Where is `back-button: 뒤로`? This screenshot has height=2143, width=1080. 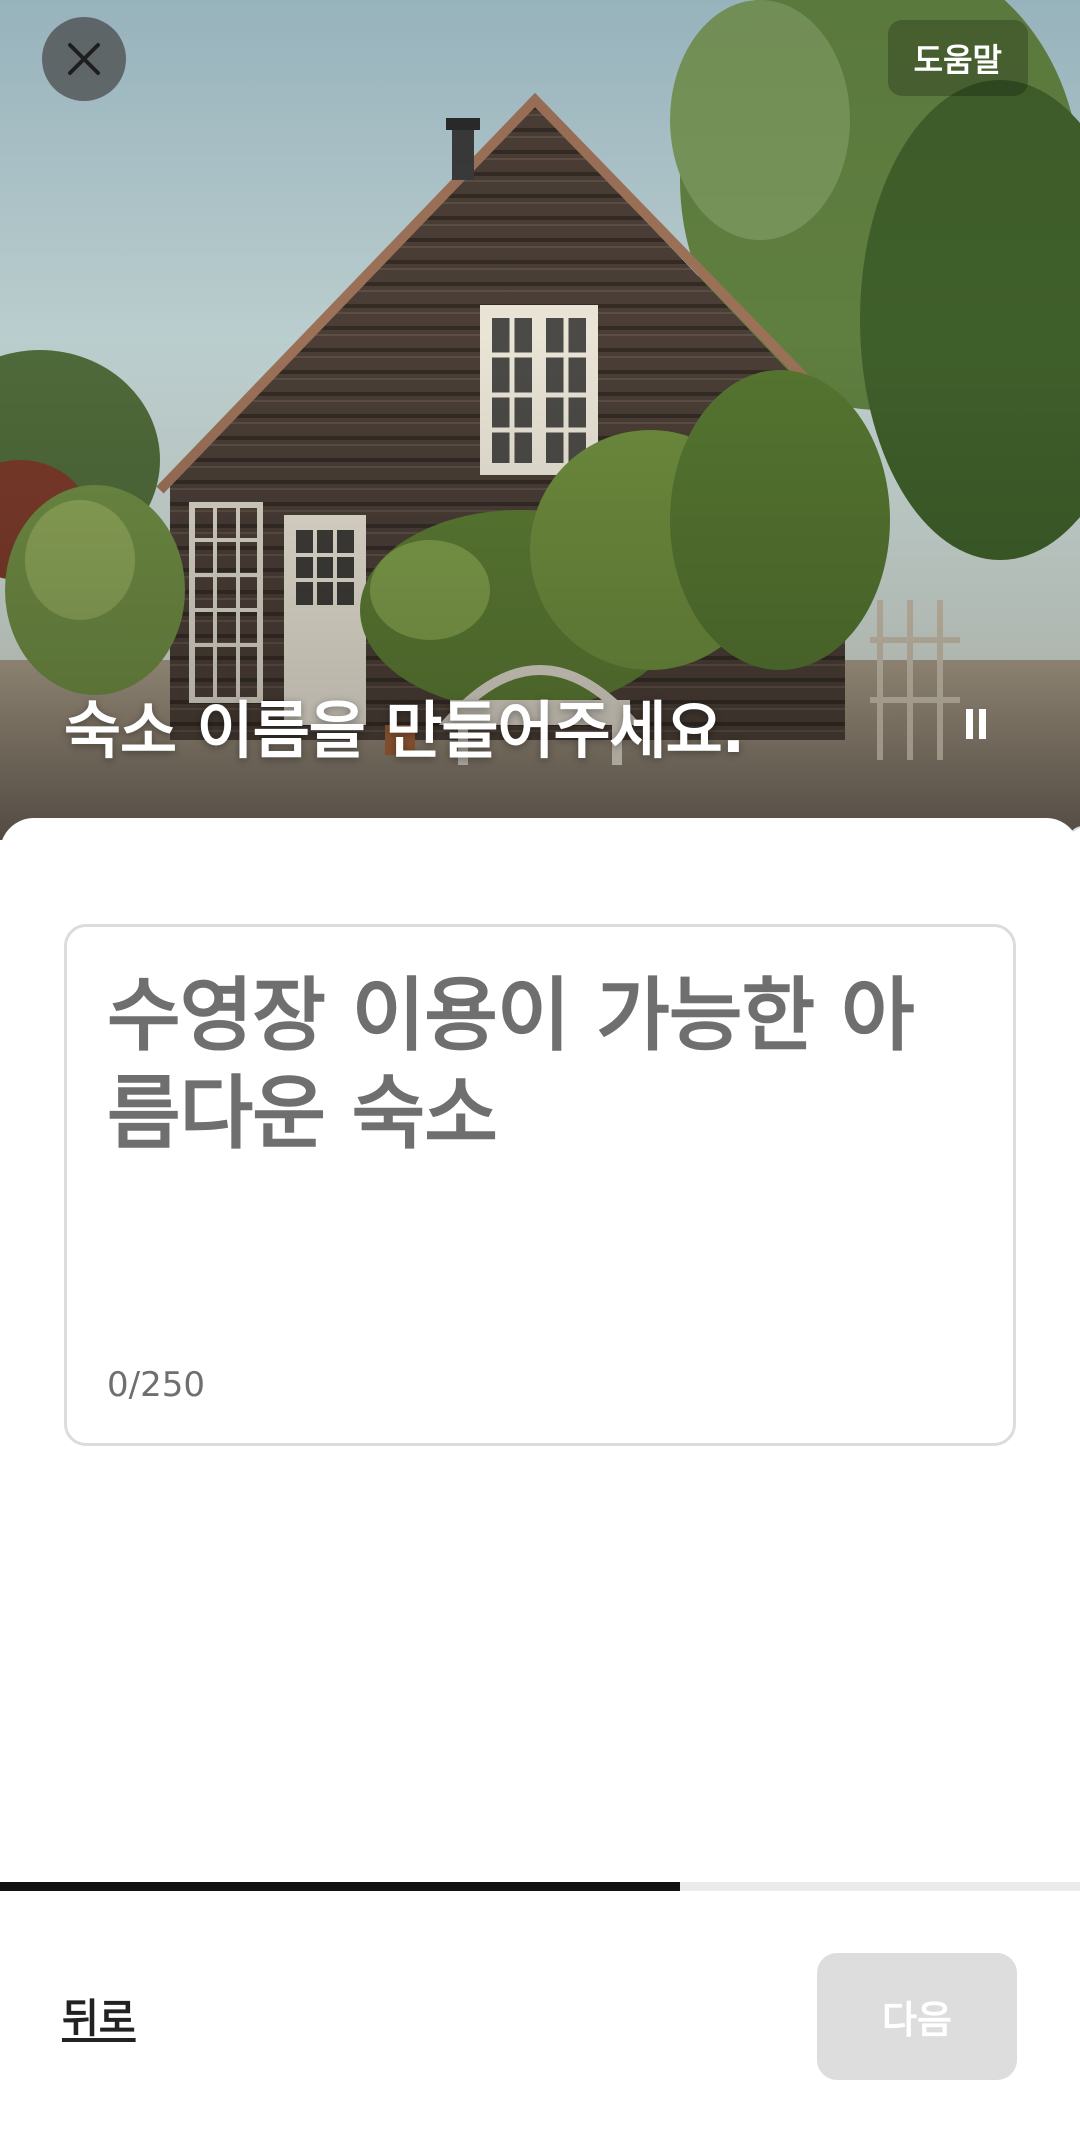 back-button: 뒤로 is located at coordinates (99, 2015).